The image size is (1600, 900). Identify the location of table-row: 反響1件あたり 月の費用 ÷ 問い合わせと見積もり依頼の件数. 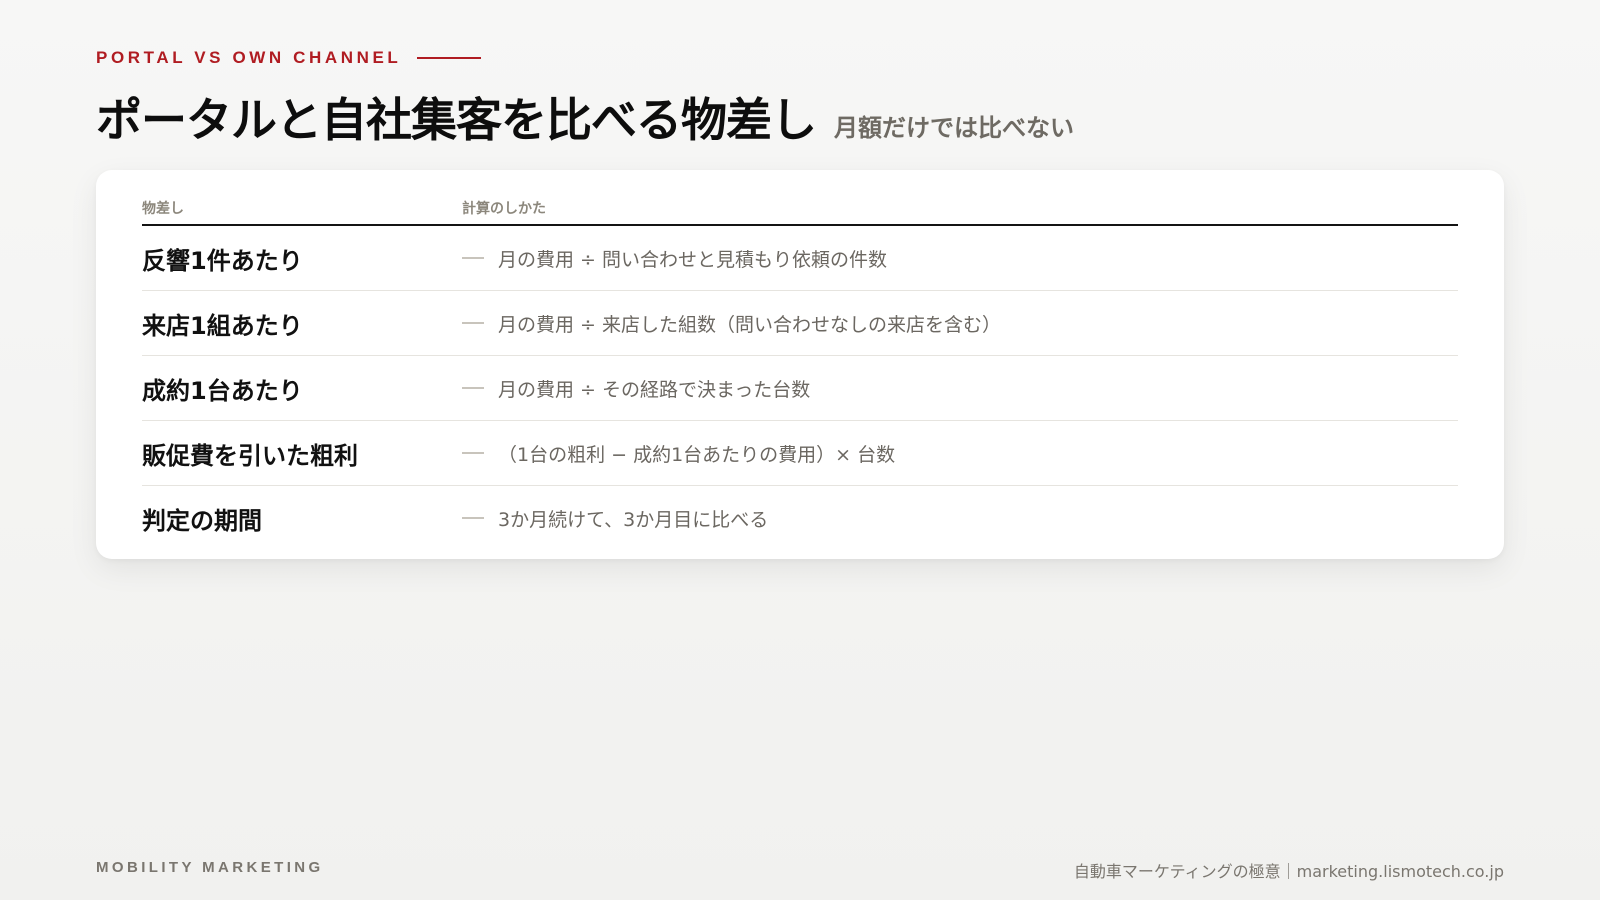
(800, 258).